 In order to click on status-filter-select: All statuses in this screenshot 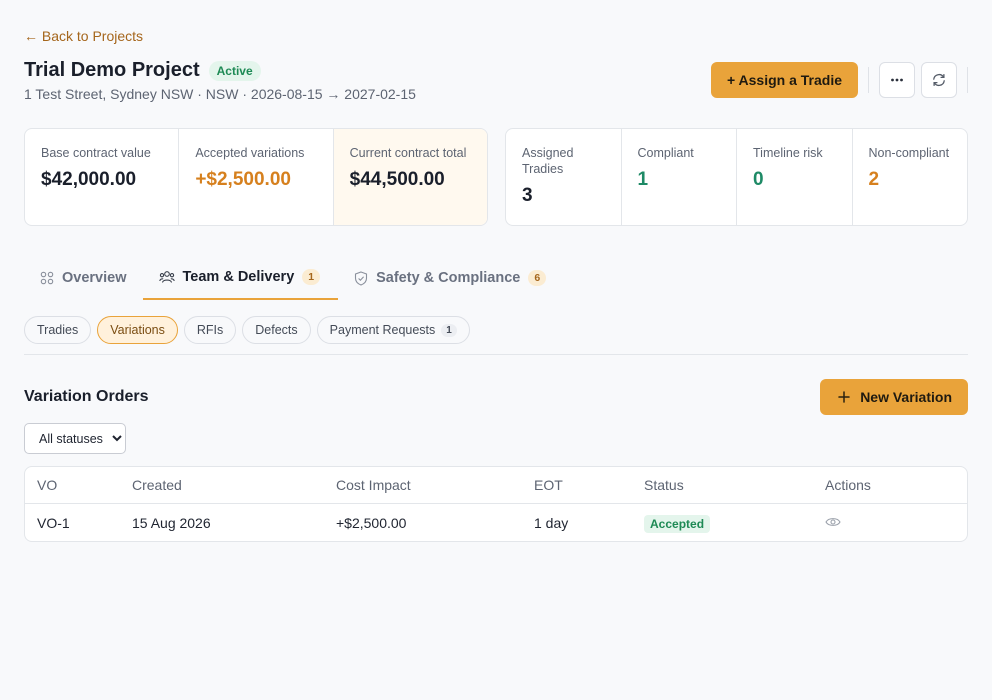, I will do `click(75, 438)`.